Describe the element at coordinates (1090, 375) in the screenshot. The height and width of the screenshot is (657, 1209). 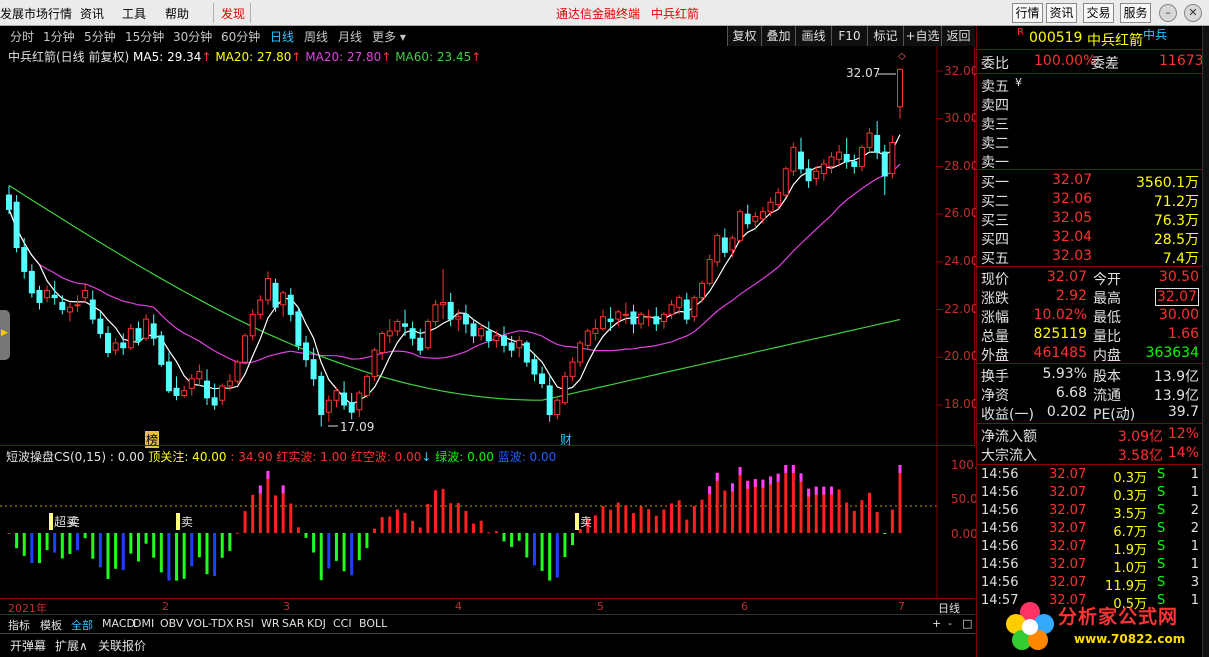
I see `fundamental-row: 换手 5.93% 股本 13.9亿` at that location.